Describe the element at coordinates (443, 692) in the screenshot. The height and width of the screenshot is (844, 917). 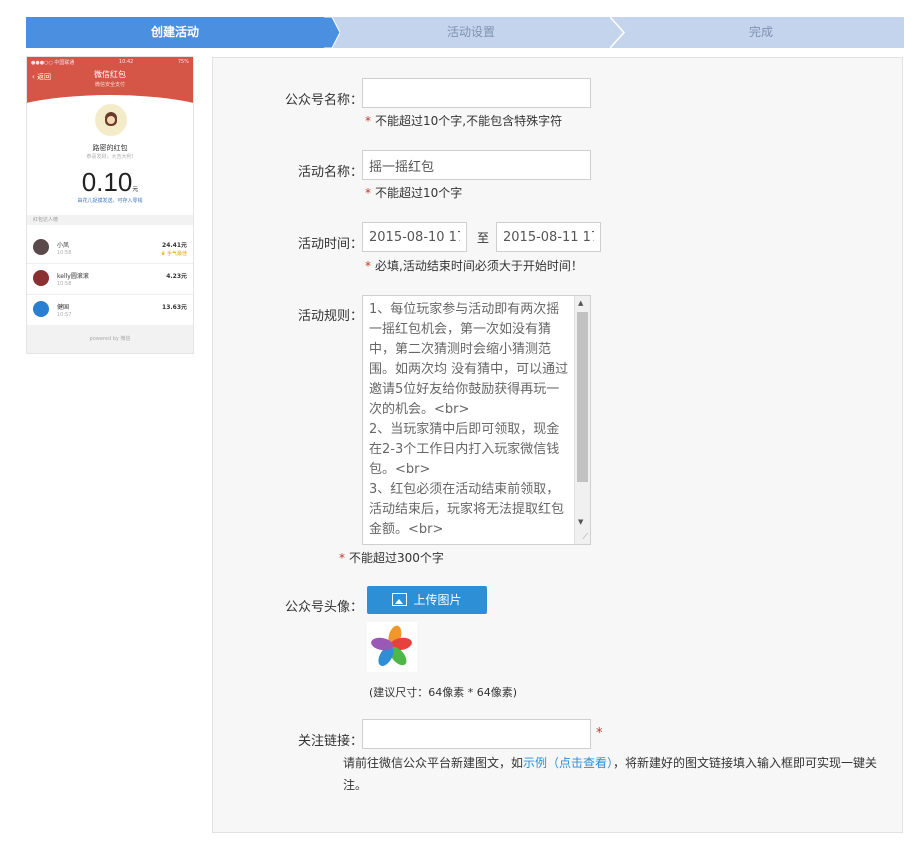
I see `avatar-size-note: (建议尺寸：64像素 * 64像素)` at that location.